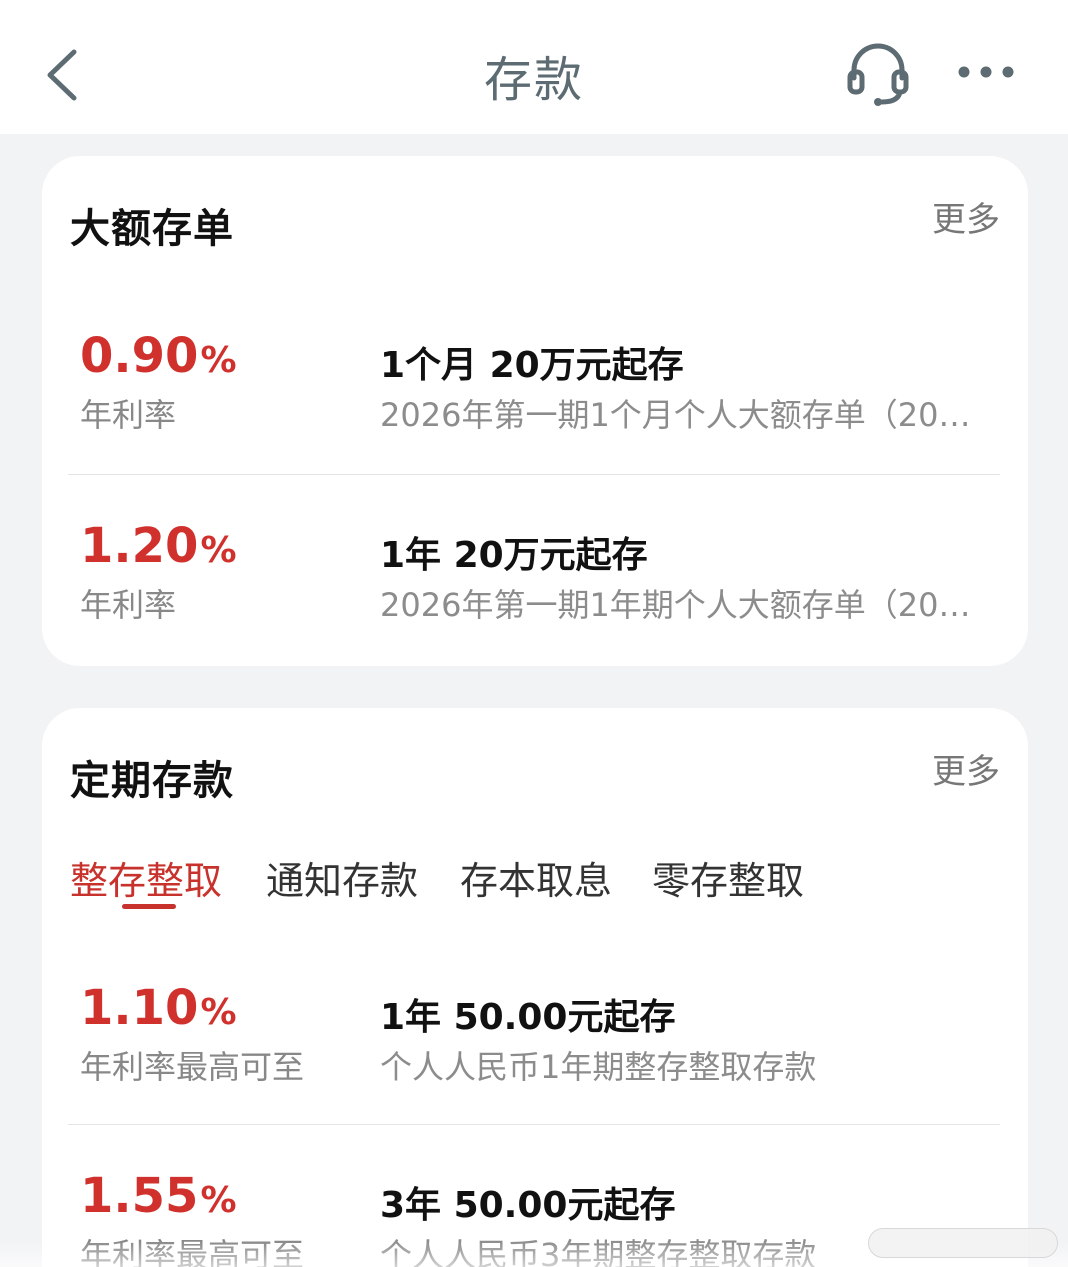 Image resolution: width=1068 pixels, height=1267 pixels. Describe the element at coordinates (536, 877) in the screenshot. I see `tab-interest-withdrawal: 存本取息` at that location.